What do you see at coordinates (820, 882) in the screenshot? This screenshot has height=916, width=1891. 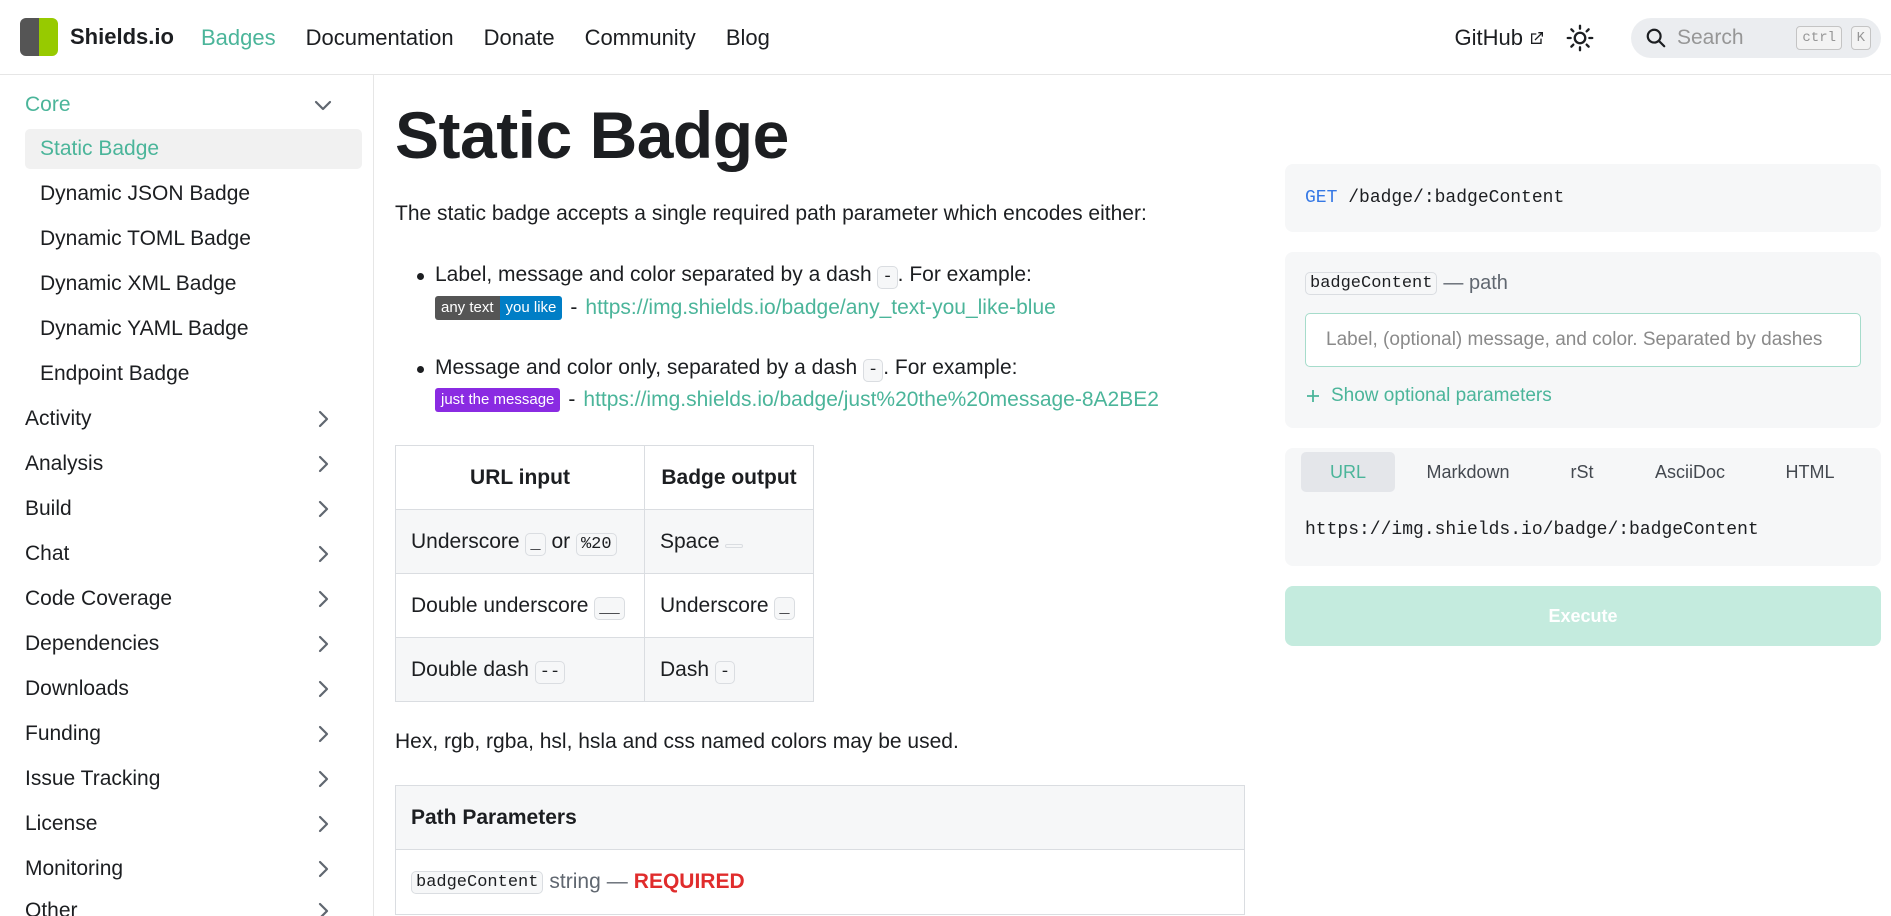 I see `param-row: badgeContent string — REQUIRED` at bounding box center [820, 882].